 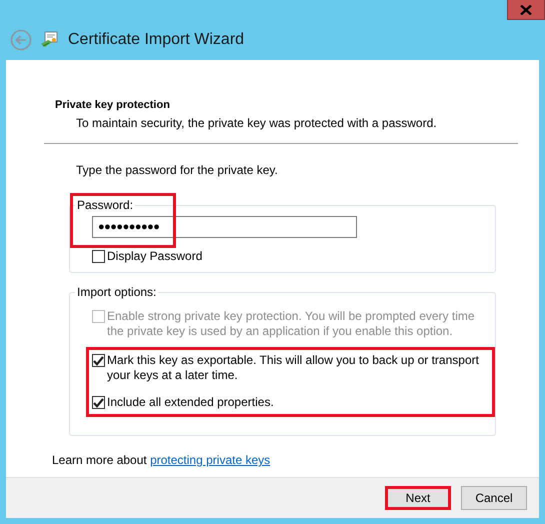 I want to click on password-label: Password:, so click(x=105, y=205).